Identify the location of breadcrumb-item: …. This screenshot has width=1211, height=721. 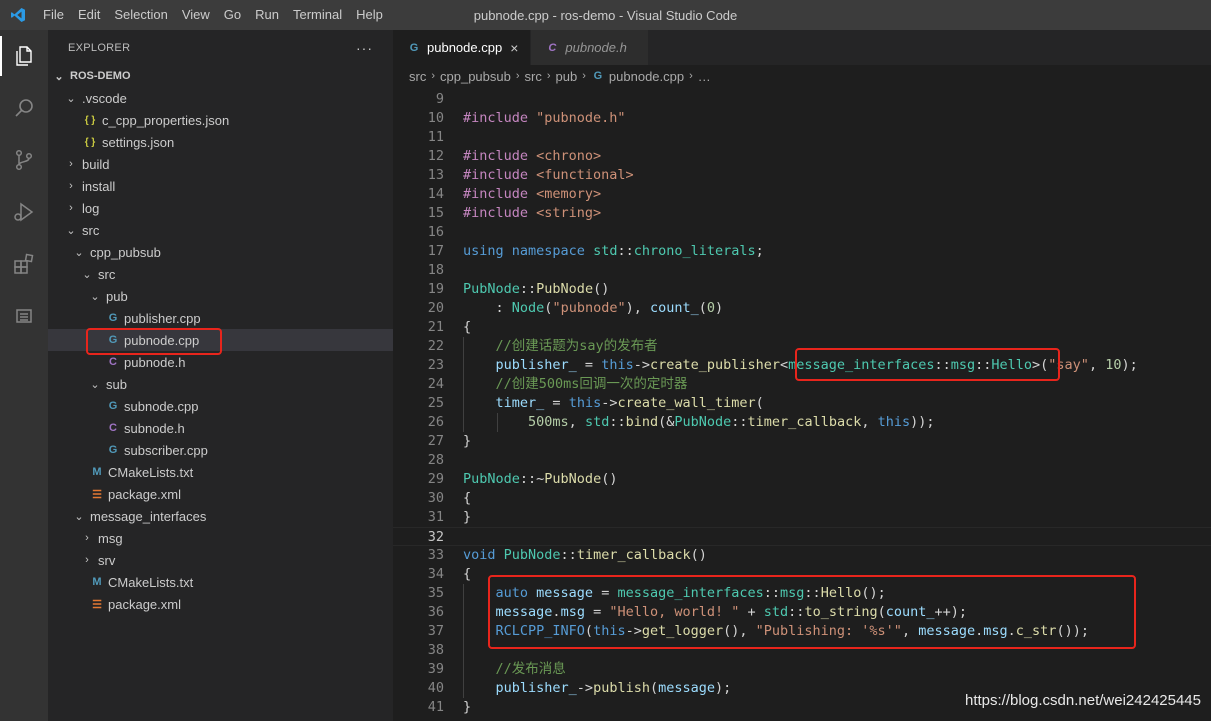
(704, 76).